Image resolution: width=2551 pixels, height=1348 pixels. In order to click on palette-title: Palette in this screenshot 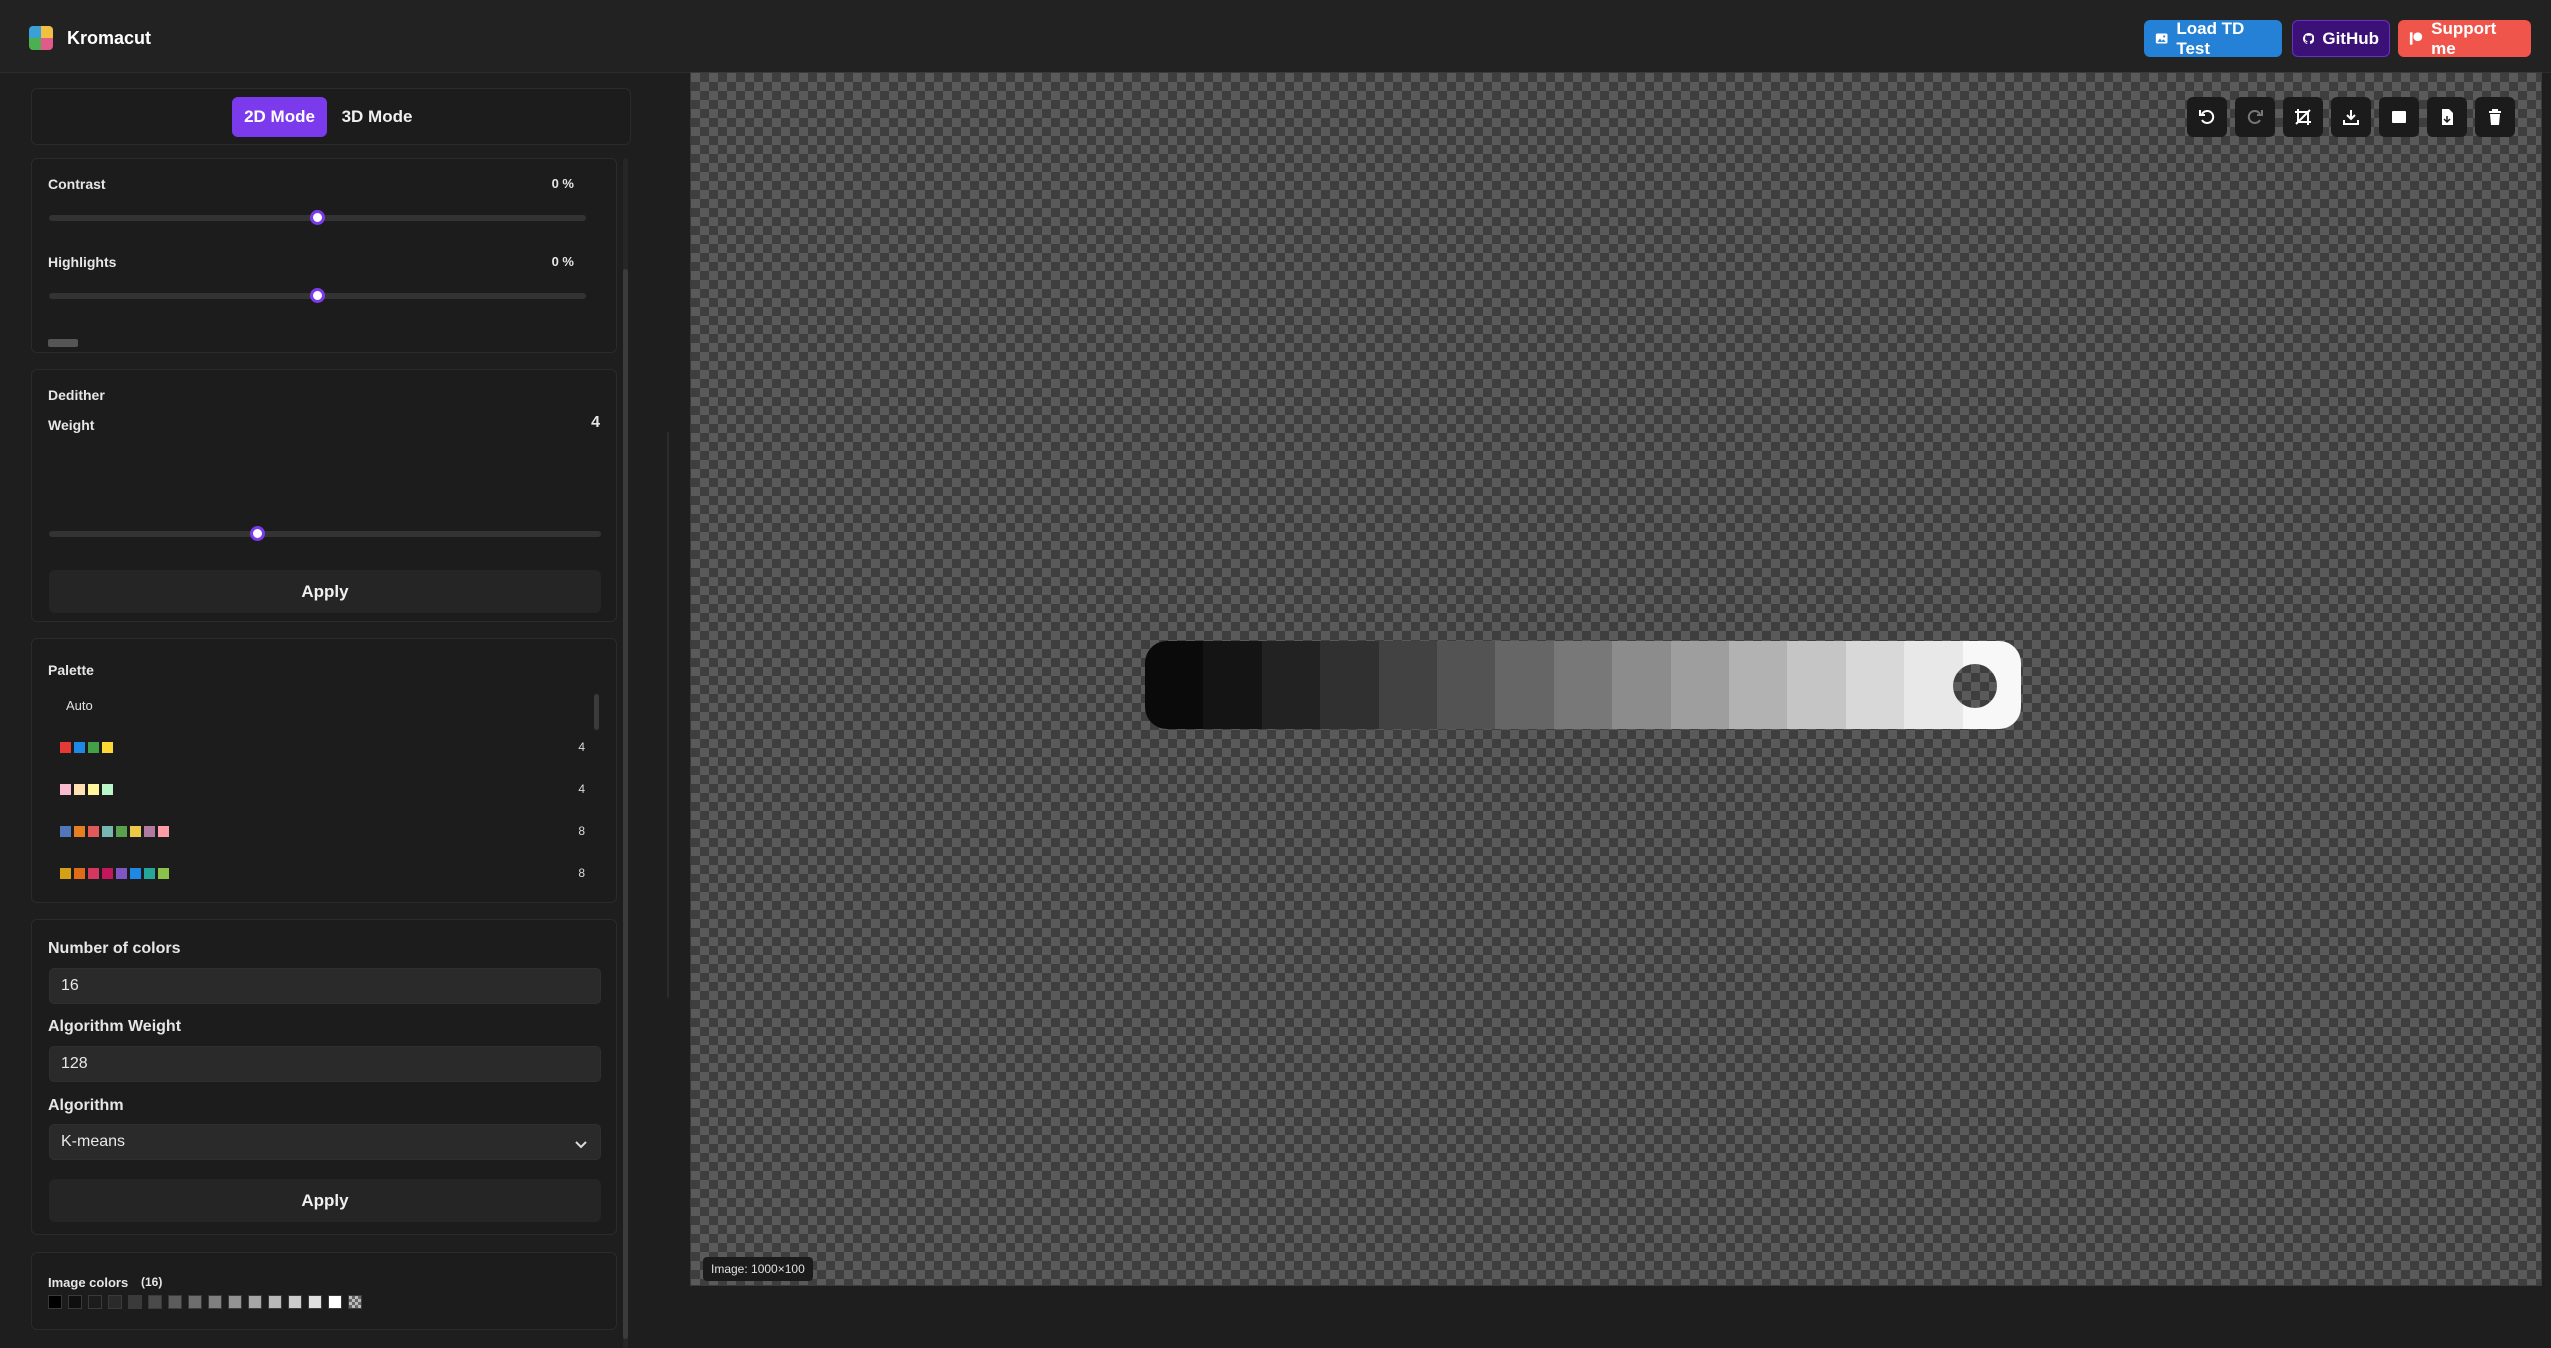, I will do `click(71, 670)`.